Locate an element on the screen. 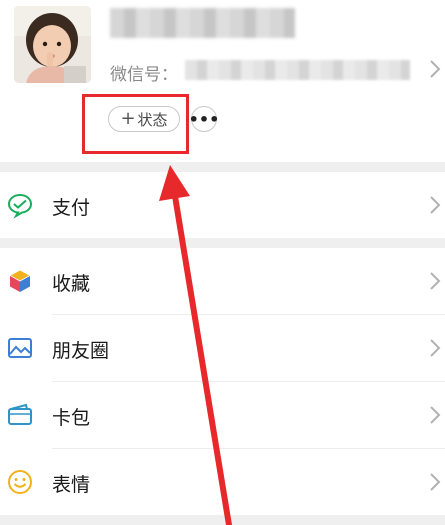 The image size is (445, 525). card-wallet-icon is located at coordinates (20, 414).